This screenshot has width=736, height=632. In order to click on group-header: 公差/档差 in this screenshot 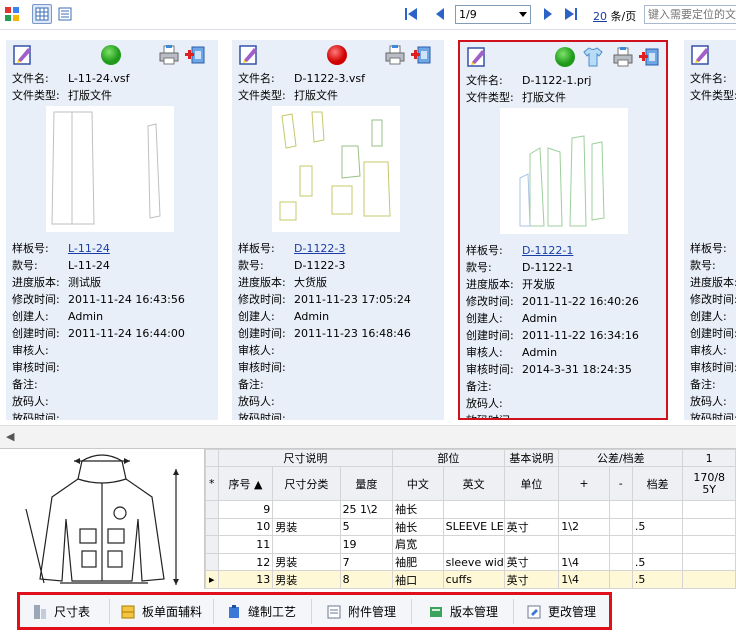, I will do `click(621, 458)`.